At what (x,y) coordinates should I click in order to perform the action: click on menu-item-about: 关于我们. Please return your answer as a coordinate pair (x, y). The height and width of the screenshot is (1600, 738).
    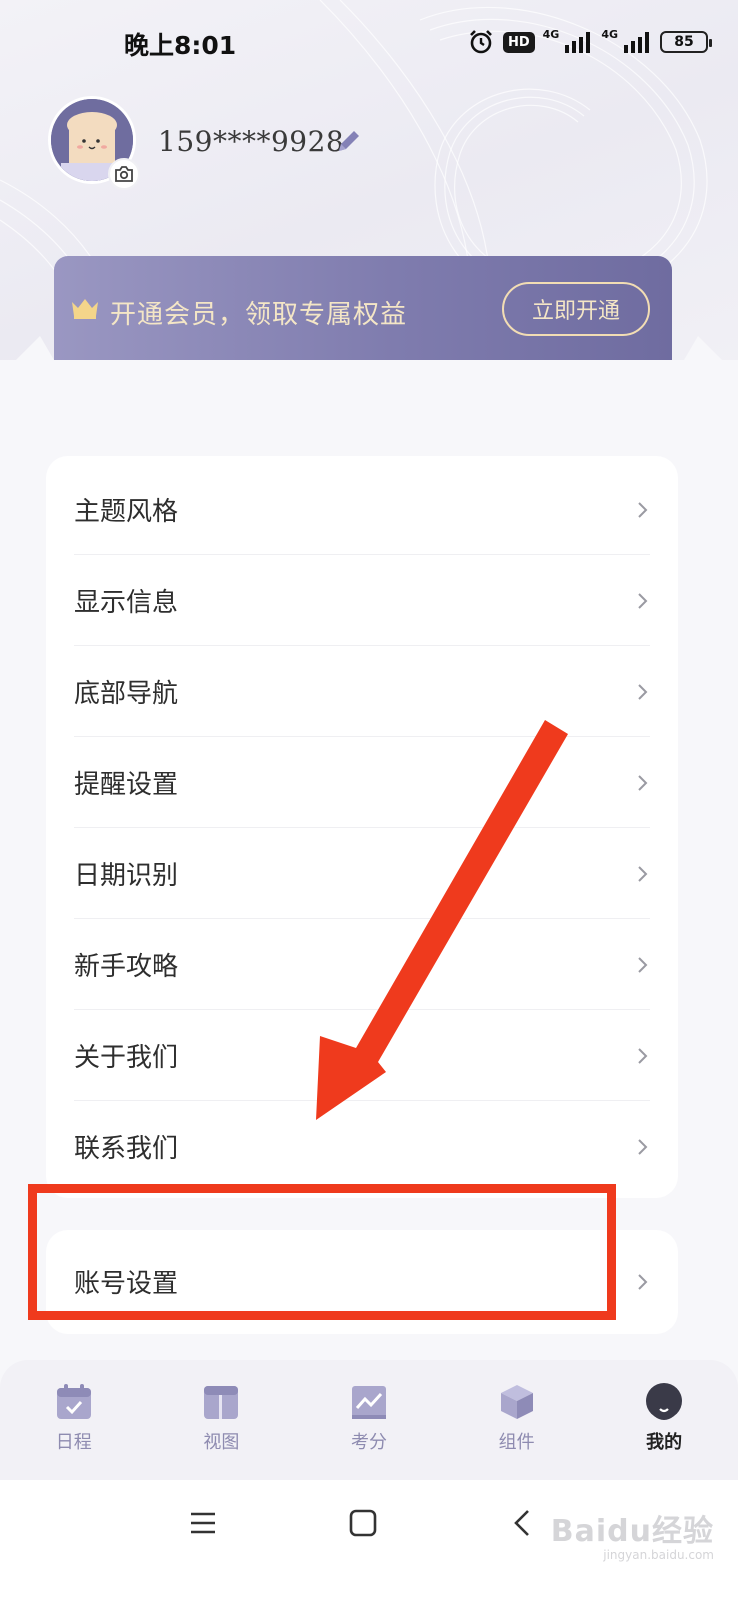
    Looking at the image, I should click on (362, 1055).